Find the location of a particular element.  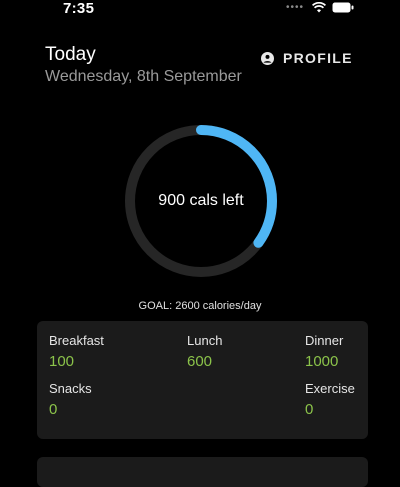

meal-value: 1000 is located at coordinates (322, 361).